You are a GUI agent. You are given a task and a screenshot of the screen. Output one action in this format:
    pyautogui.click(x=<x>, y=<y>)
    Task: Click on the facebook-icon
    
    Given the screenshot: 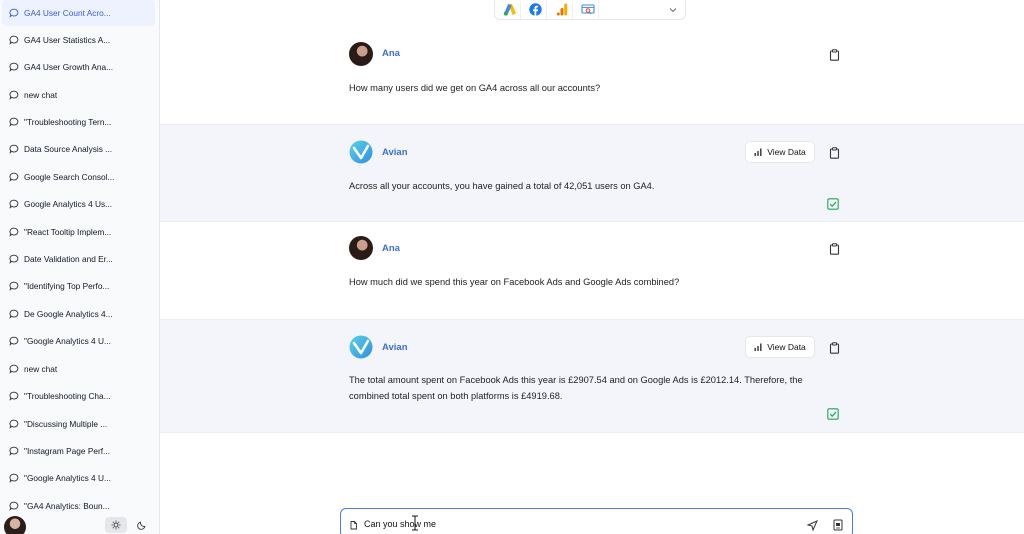 What is the action you would take?
    pyautogui.click(x=535, y=9)
    